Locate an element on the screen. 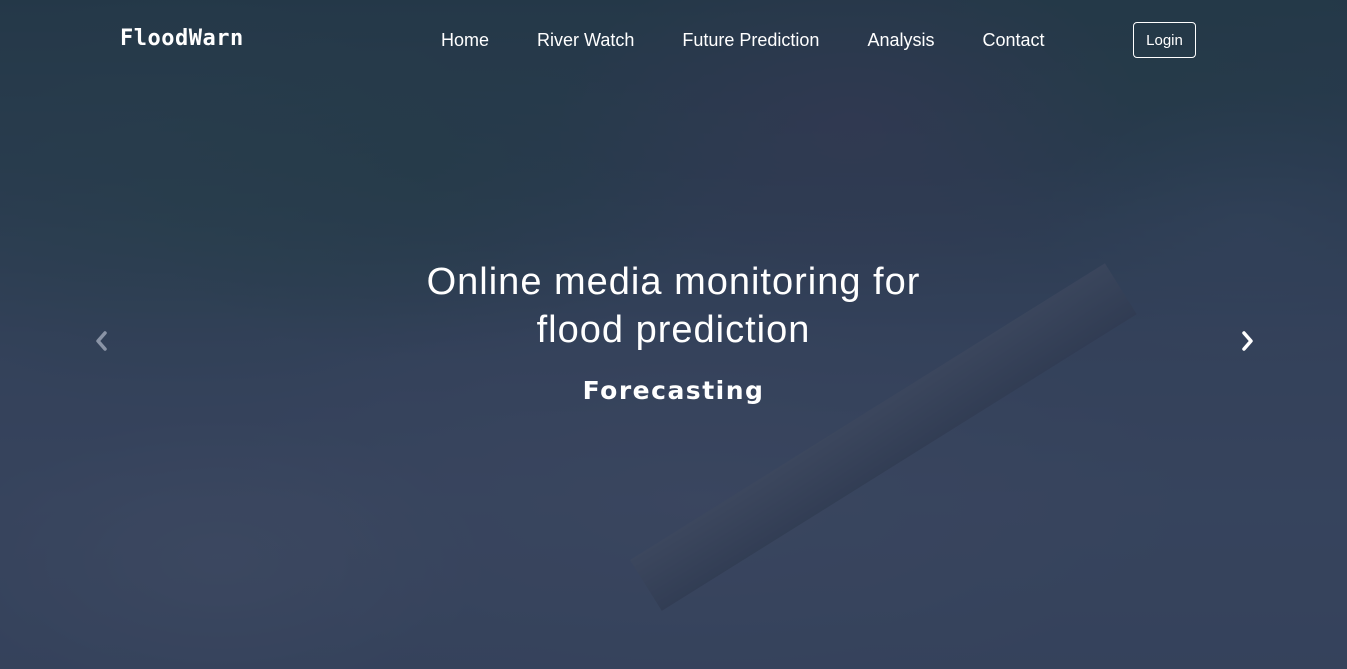 This screenshot has width=1347, height=669. hero-subheading: Forecasting is located at coordinates (673, 390).